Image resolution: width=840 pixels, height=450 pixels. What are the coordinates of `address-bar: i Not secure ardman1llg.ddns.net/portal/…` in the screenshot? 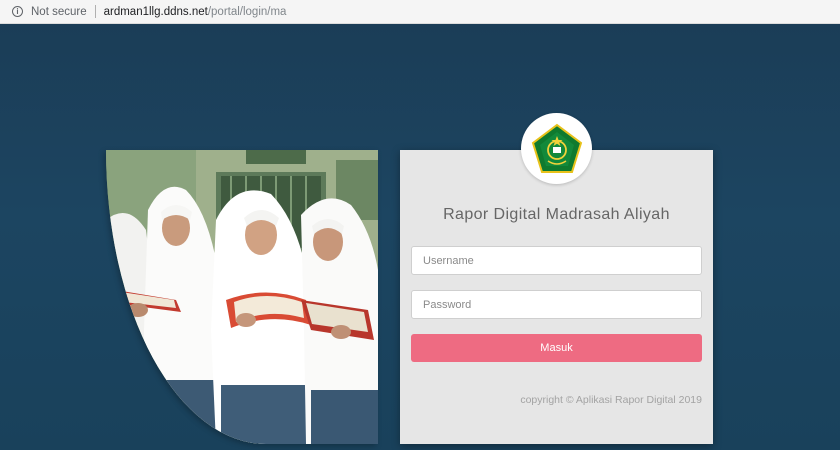 It's located at (420, 12).